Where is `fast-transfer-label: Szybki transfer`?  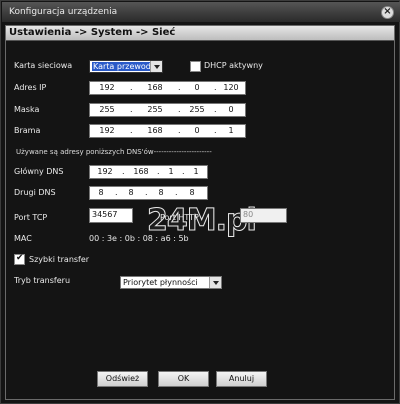
fast-transfer-label: Szybki transfer is located at coordinates (59, 259).